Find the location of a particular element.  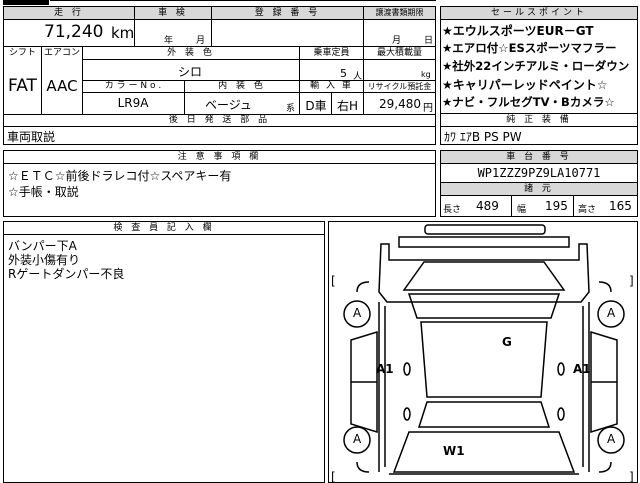

color-no-label: カ ラ ー N o . is located at coordinates (133, 86).